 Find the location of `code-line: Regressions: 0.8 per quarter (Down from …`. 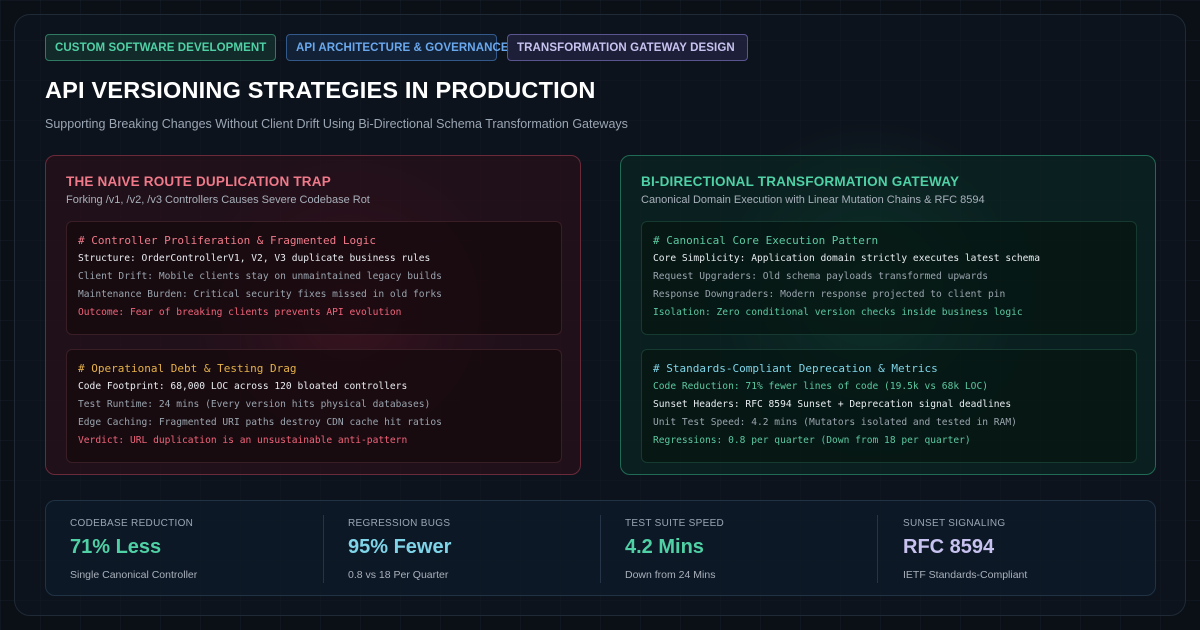

code-line: Regressions: 0.8 per quarter (Down from … is located at coordinates (812, 440).